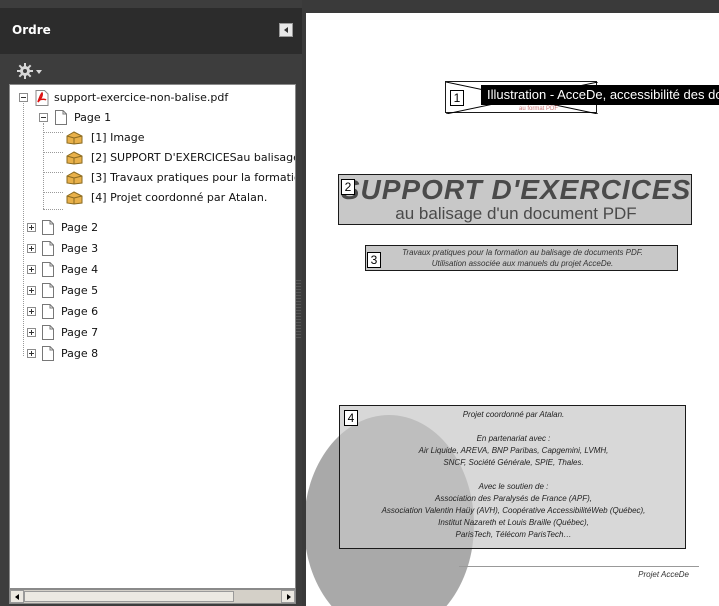 This screenshot has height=606, width=719. I want to click on tree-row-page: Page 8, so click(152, 354).